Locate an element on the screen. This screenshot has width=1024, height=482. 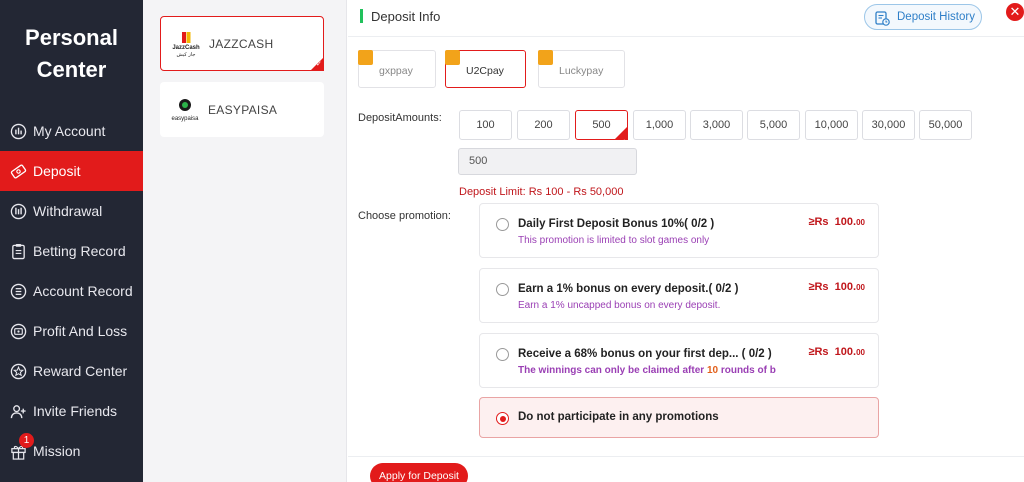
channel-label: U2Cpay is located at coordinates (485, 71).